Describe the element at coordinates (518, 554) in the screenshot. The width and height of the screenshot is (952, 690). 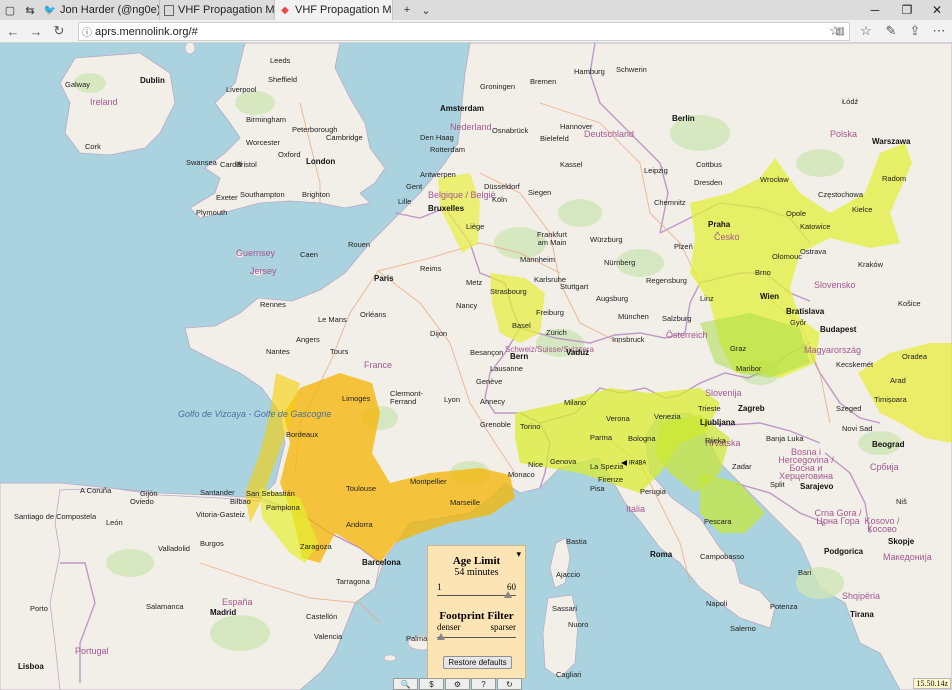
I see `collapse-icon: ▾` at that location.